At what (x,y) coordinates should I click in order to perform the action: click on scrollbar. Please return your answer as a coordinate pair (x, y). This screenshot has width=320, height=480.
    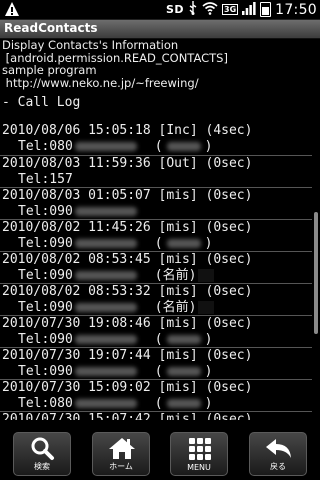
    Looking at the image, I should click on (316, 273).